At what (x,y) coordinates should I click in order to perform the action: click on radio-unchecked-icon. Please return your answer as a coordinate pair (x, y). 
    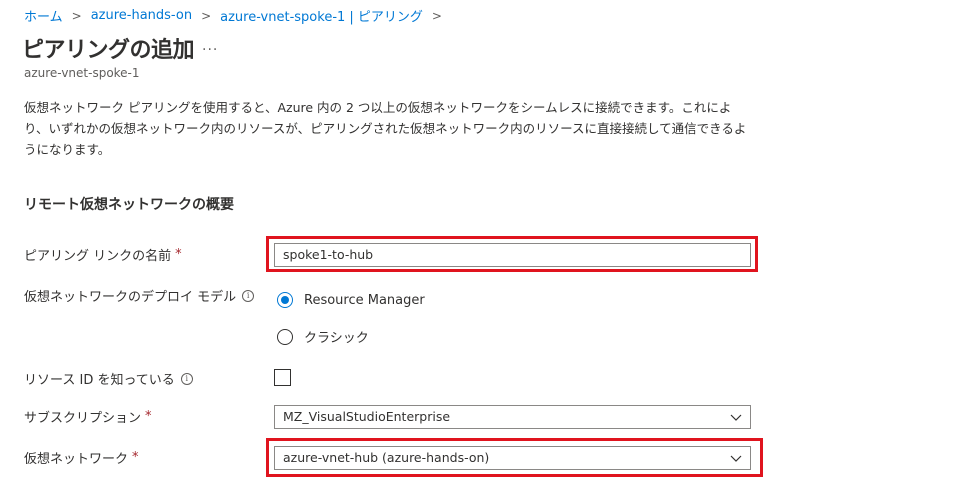
    Looking at the image, I should click on (285, 336).